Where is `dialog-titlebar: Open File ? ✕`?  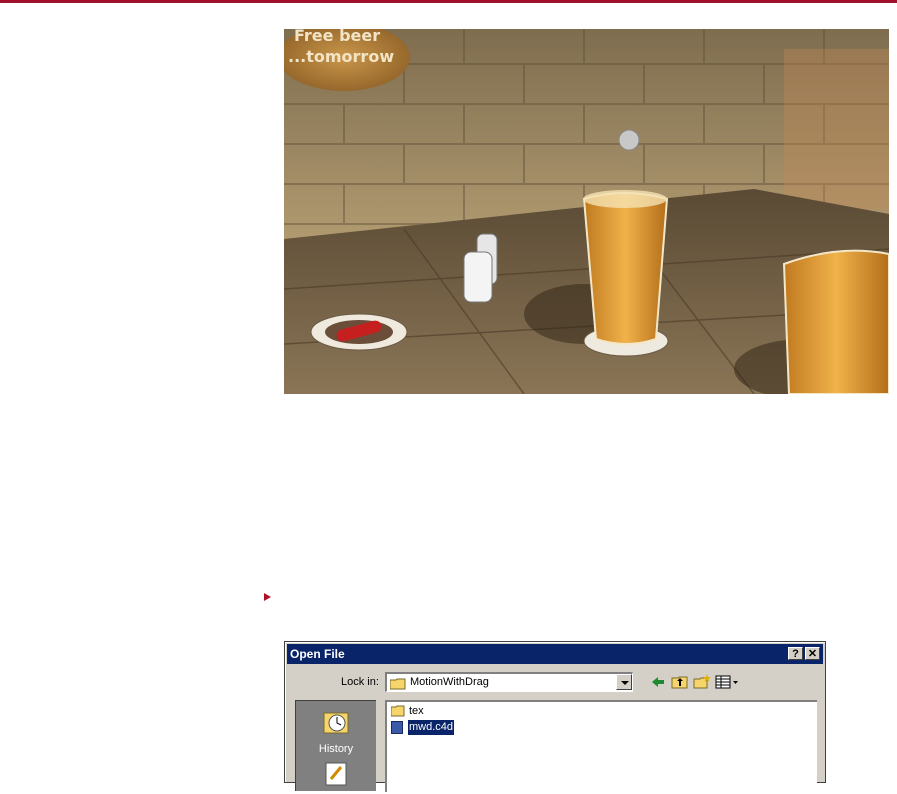
dialog-titlebar: Open File ? ✕ is located at coordinates (555, 654).